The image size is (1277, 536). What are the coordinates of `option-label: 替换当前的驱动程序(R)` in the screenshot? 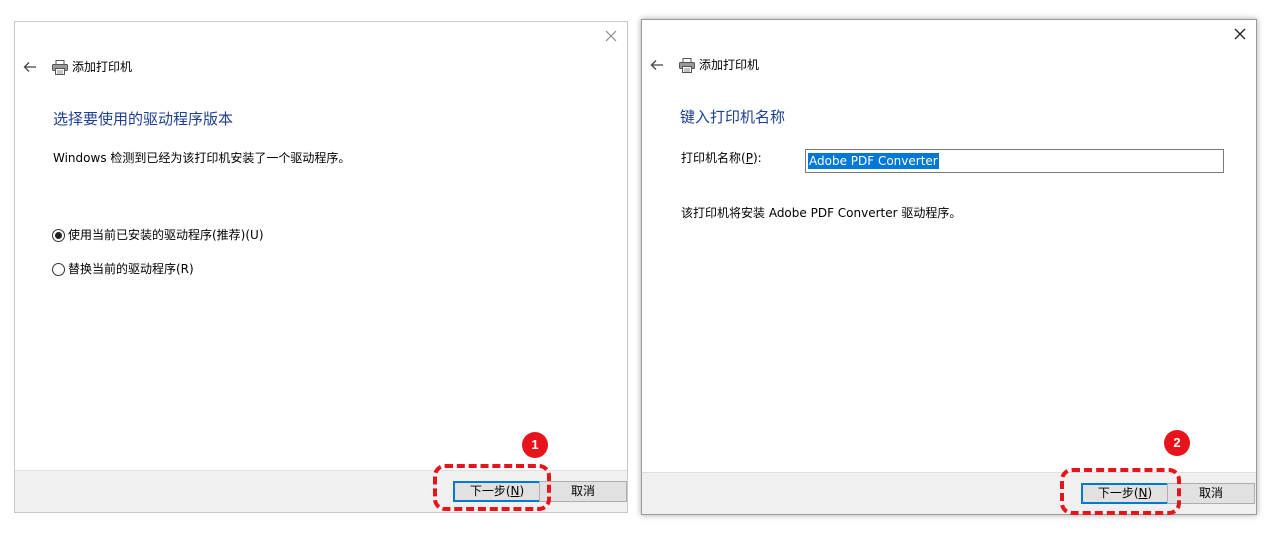 It's located at (131, 269).